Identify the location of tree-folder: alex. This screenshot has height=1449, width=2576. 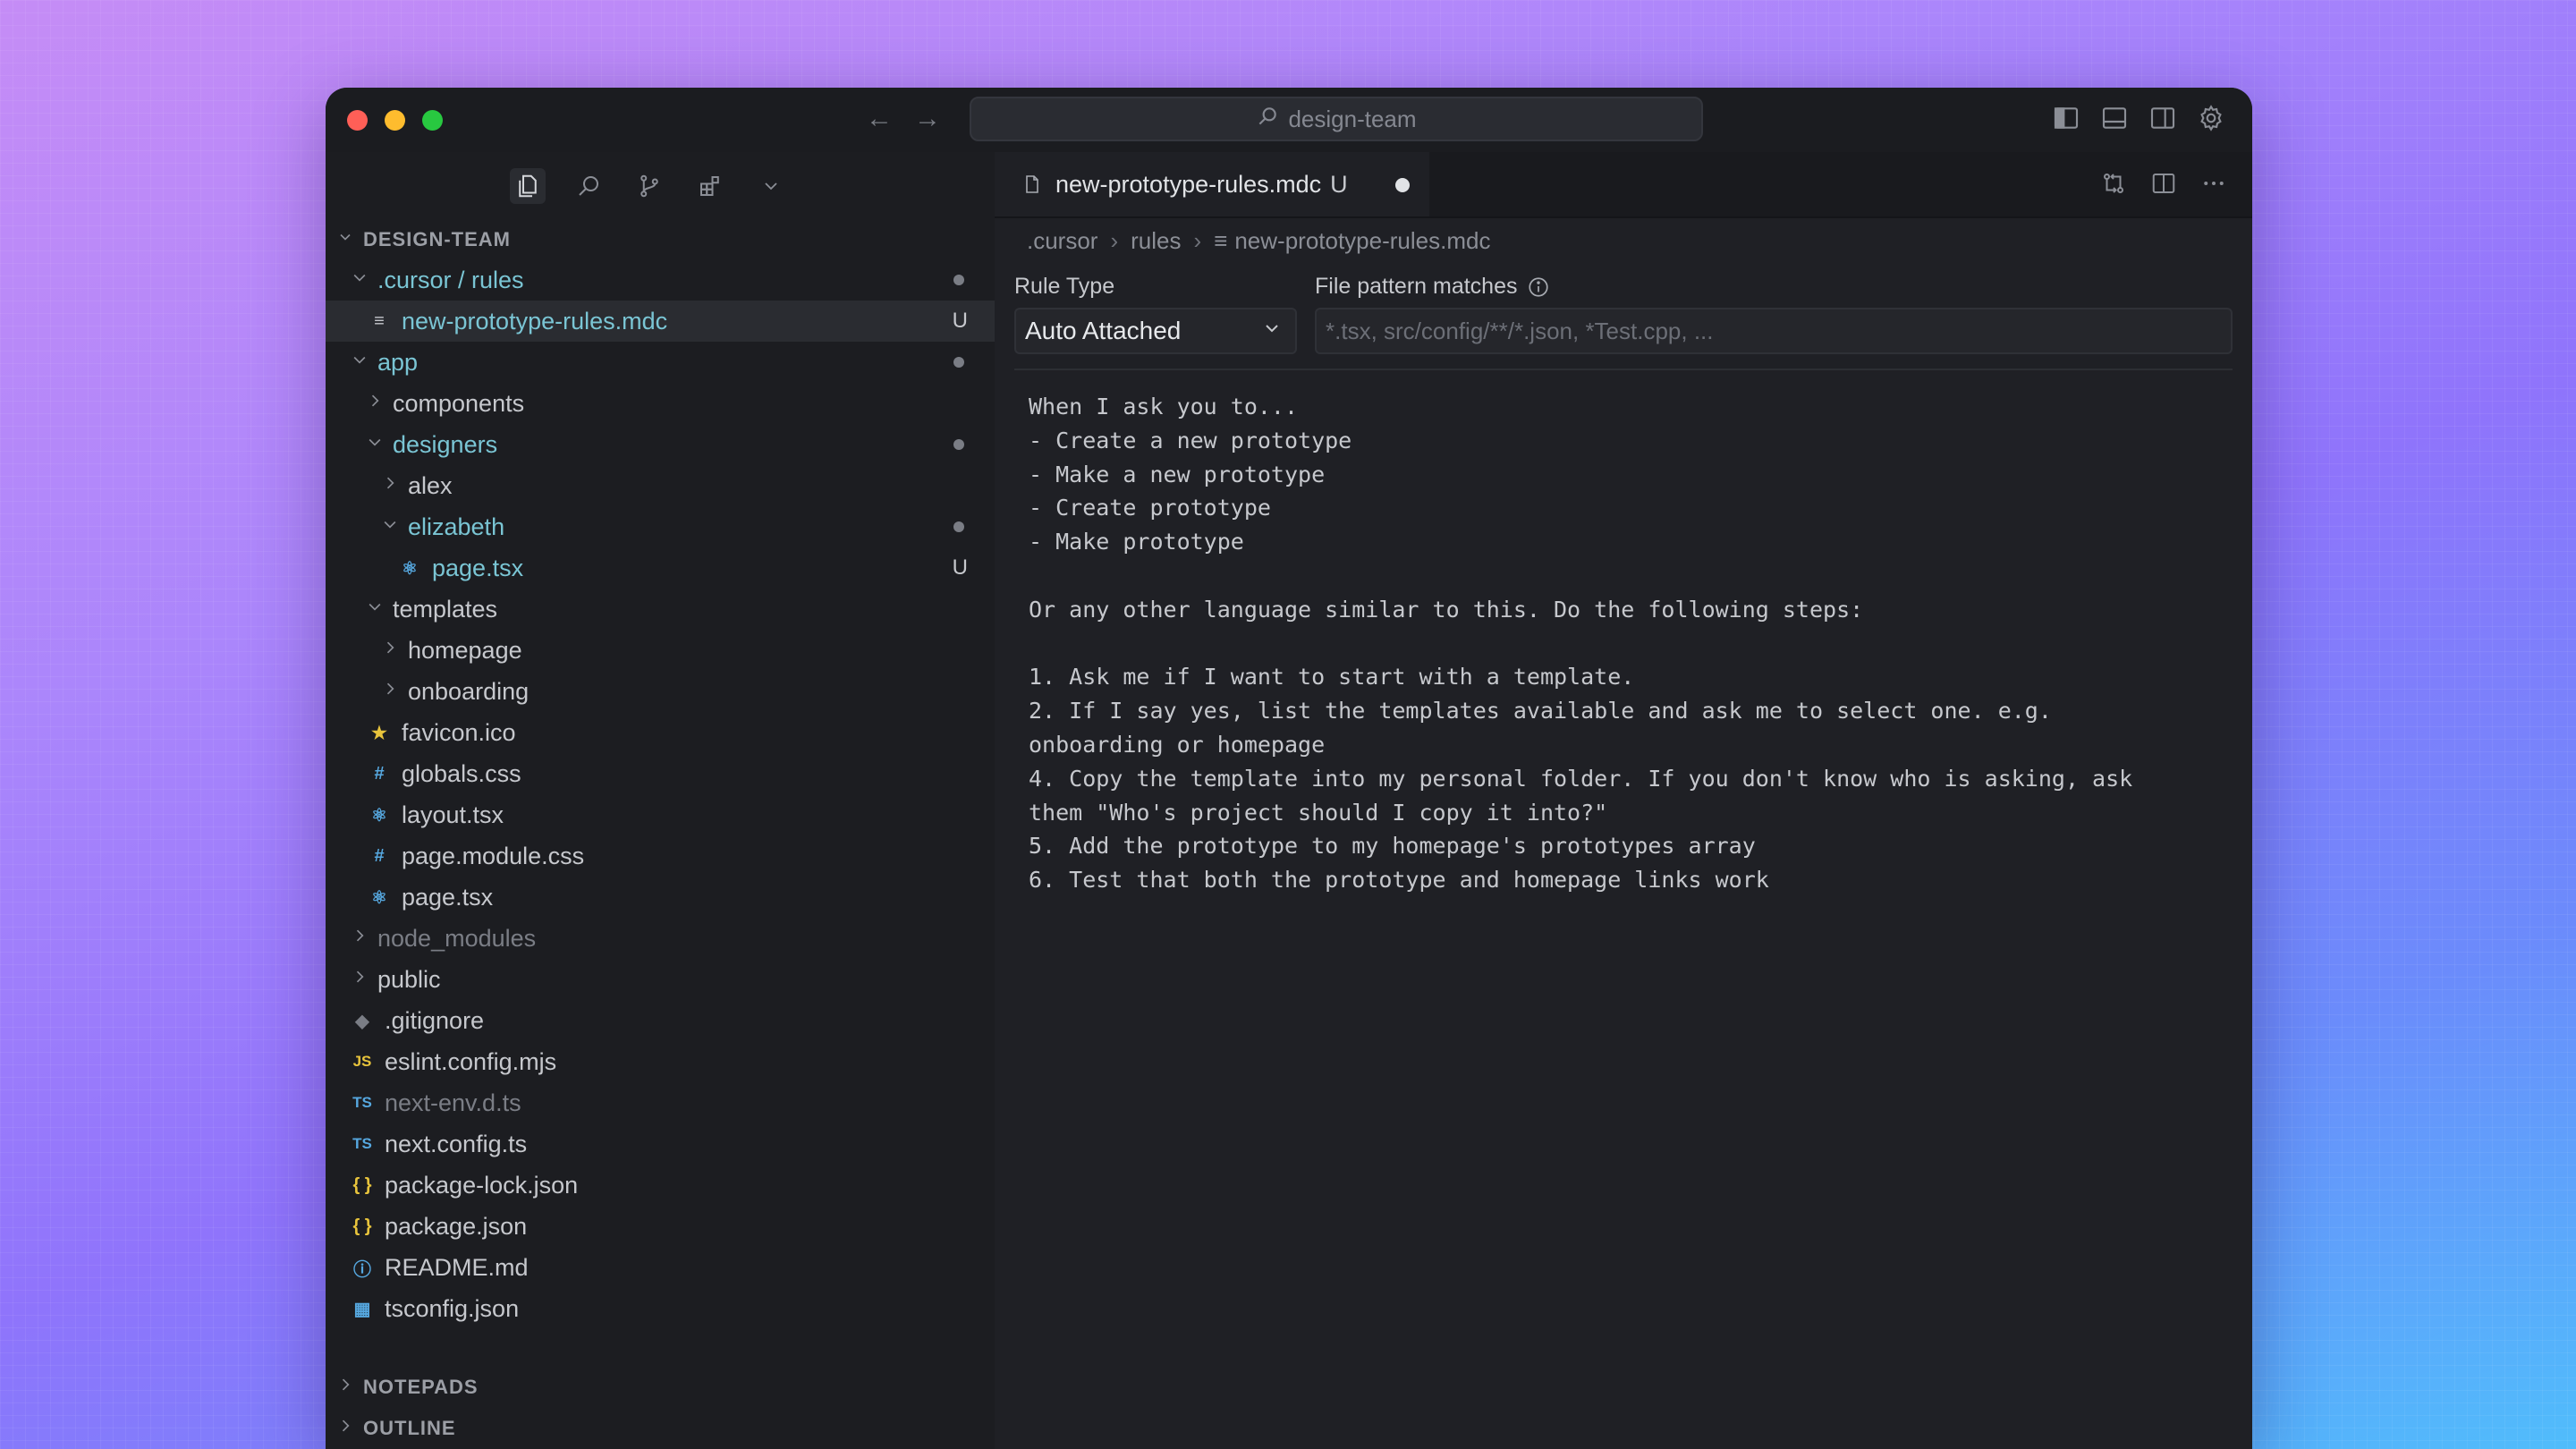
(660, 485).